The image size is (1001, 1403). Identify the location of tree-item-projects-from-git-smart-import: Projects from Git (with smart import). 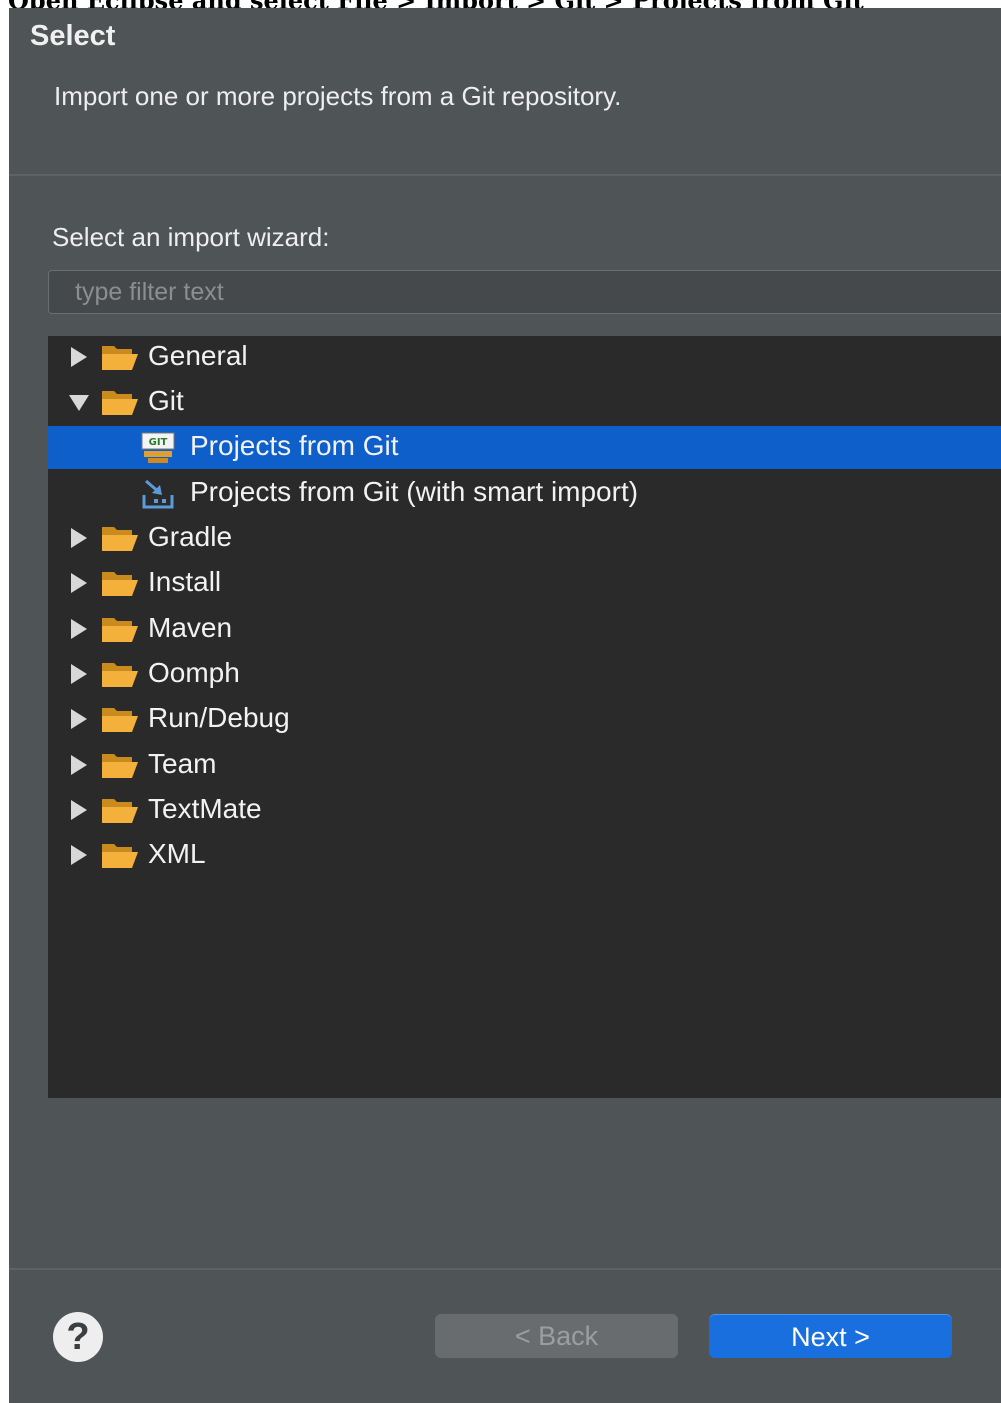
(524, 493).